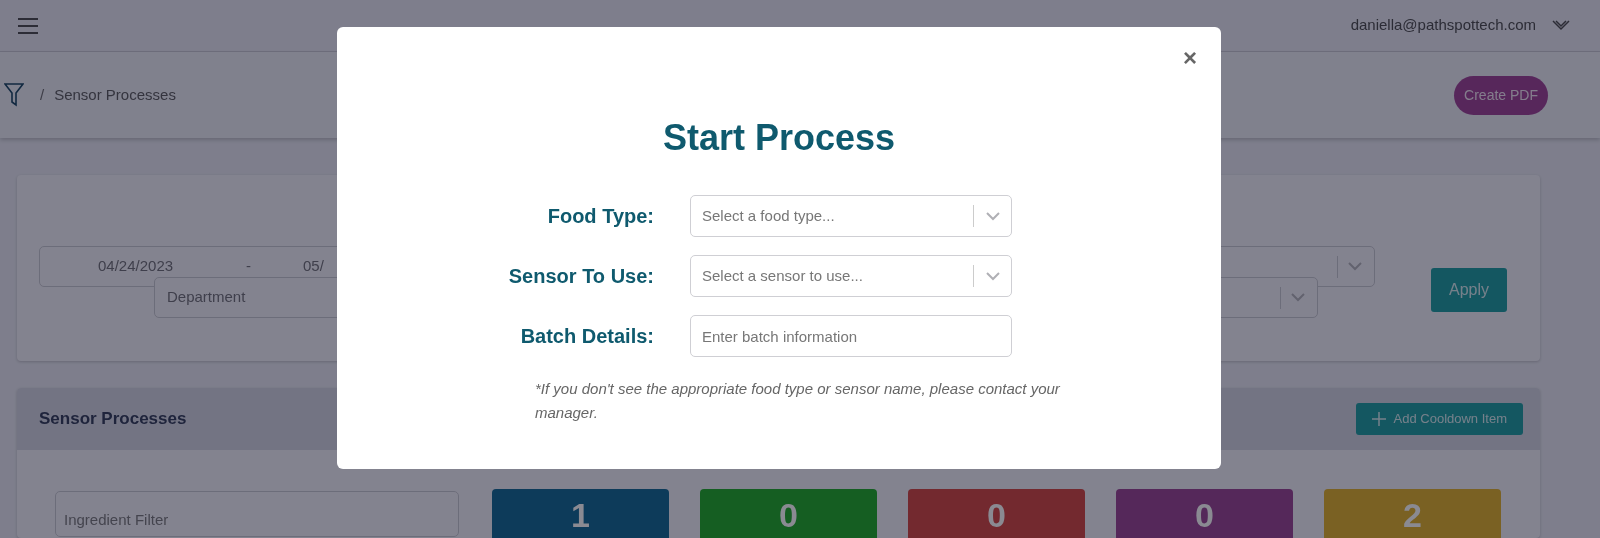  Describe the element at coordinates (113, 419) in the screenshot. I see `section-title: Sensor Processes` at that location.